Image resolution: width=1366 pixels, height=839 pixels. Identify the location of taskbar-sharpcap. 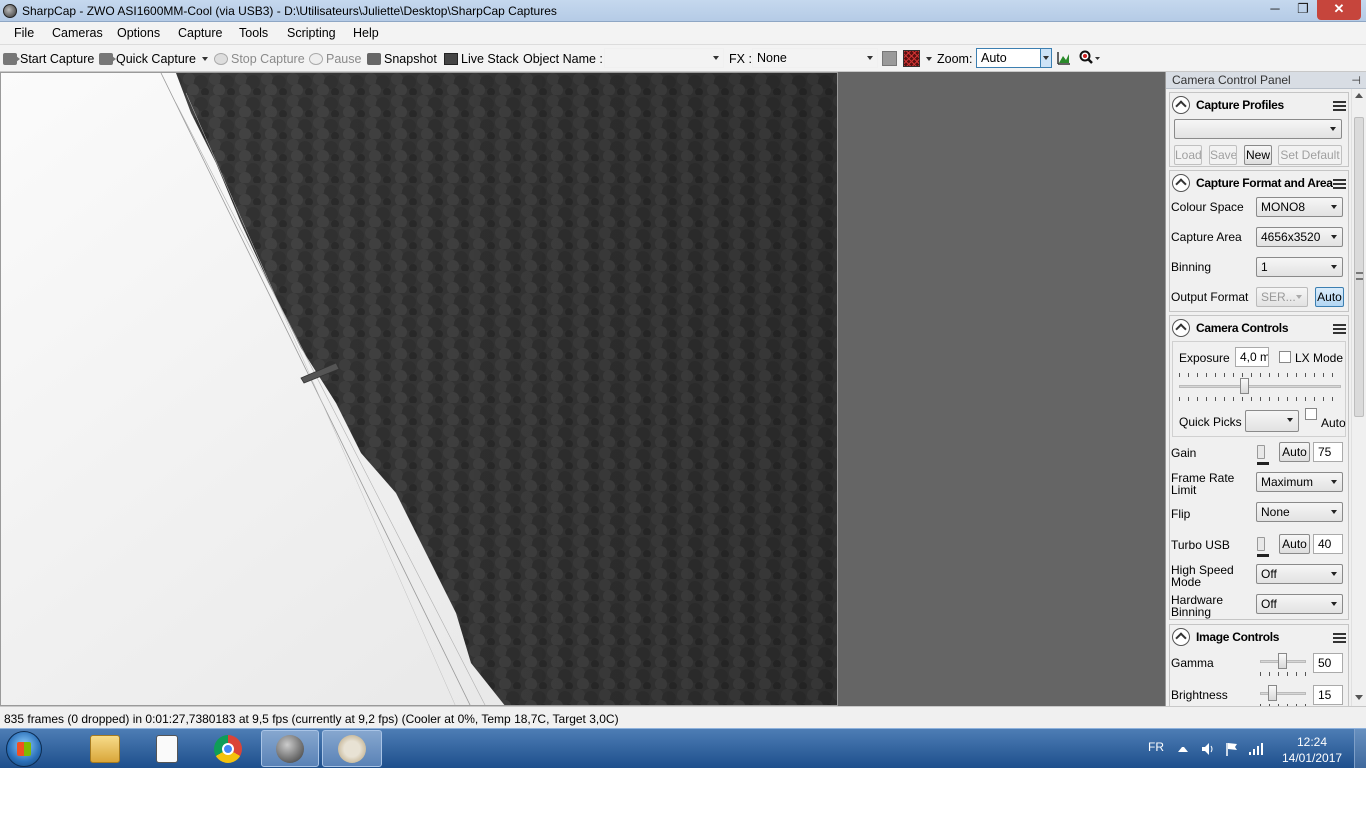
(290, 748).